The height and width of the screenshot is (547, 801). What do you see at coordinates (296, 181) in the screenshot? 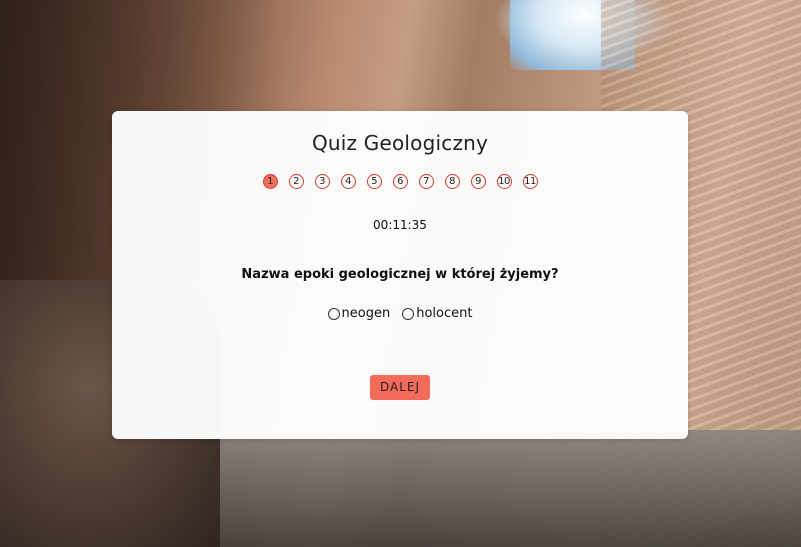
I see `step-indicator: 2` at bounding box center [296, 181].